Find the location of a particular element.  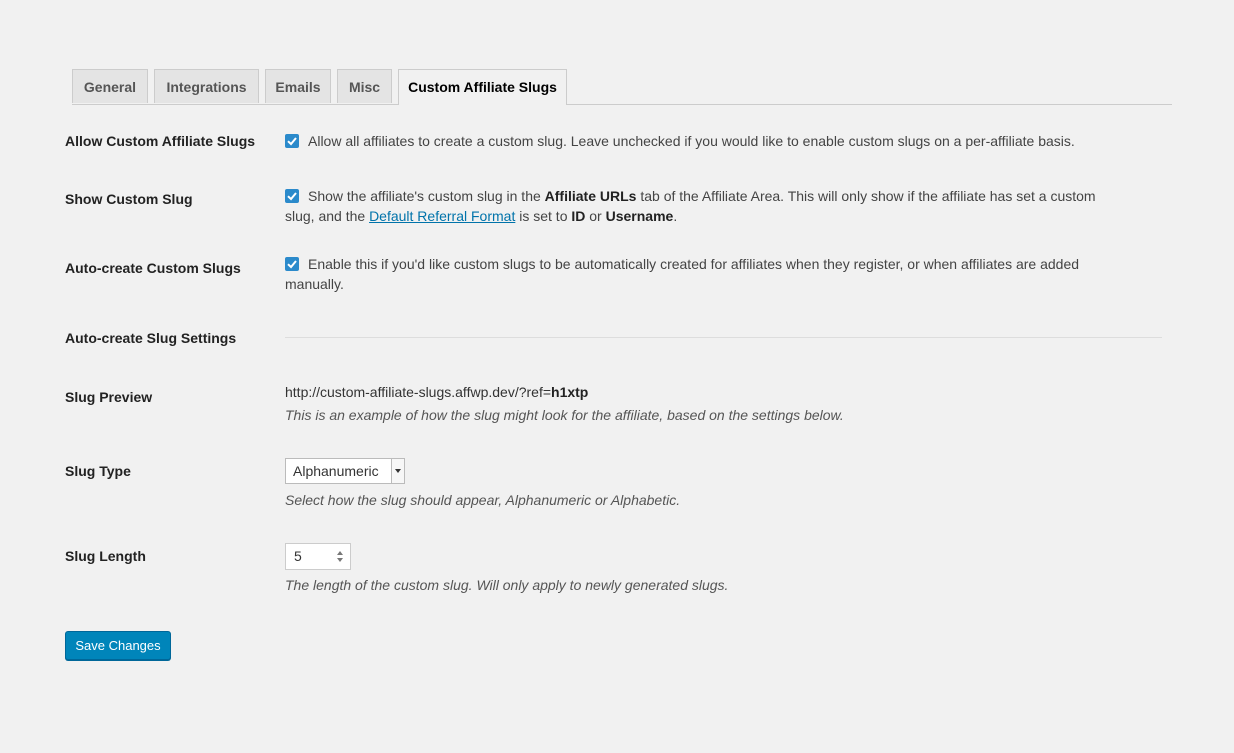

section-divider is located at coordinates (723, 337).